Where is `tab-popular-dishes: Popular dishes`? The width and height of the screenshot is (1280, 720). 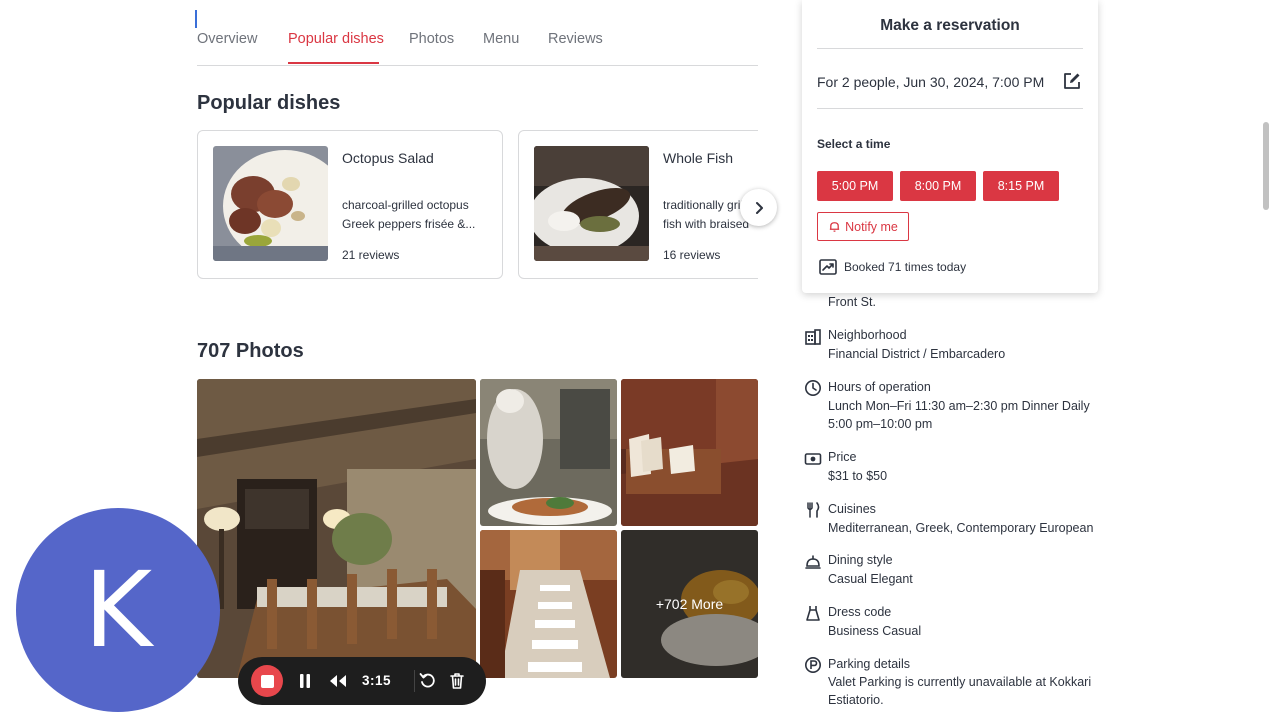
tab-popular-dishes: Popular dishes is located at coordinates (336, 39).